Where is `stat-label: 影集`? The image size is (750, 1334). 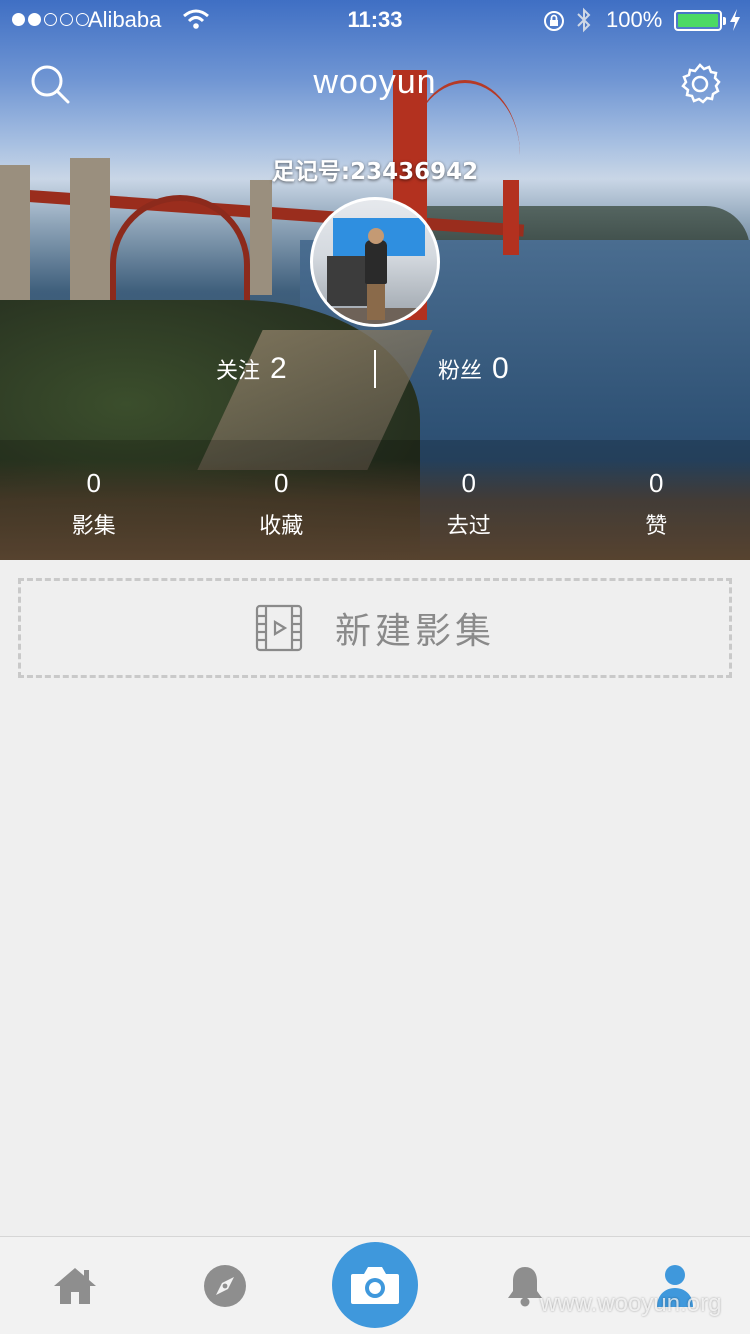
stat-label: 影集 is located at coordinates (93, 526).